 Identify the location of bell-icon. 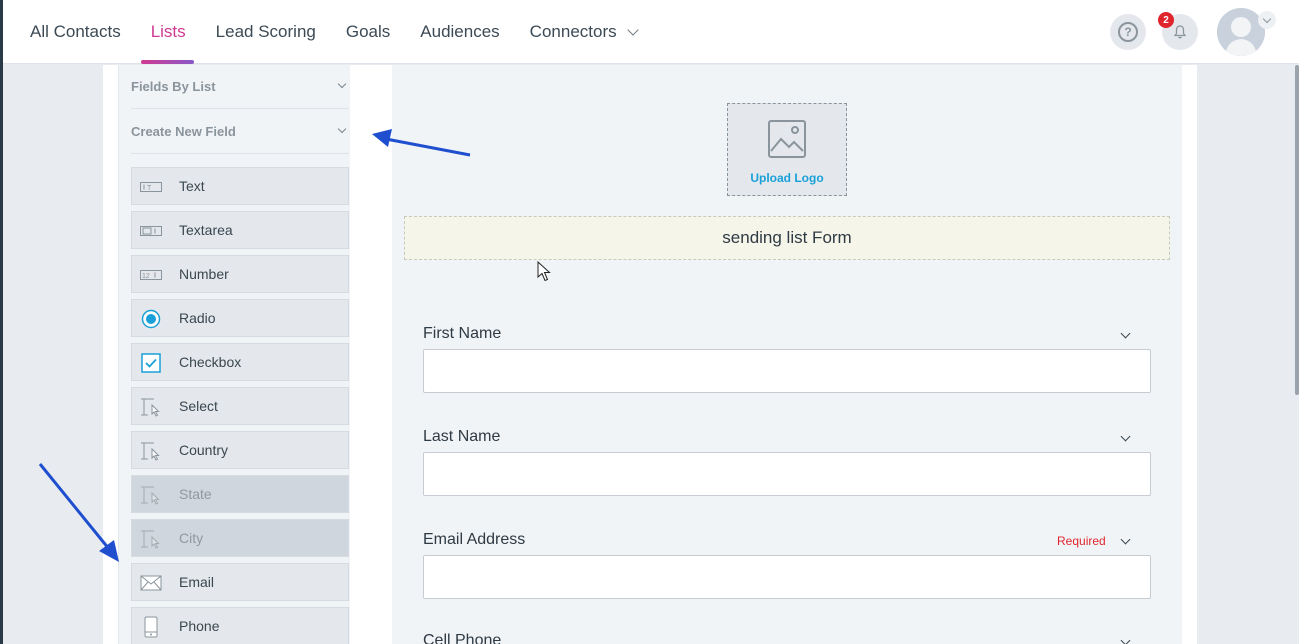
(1180, 32).